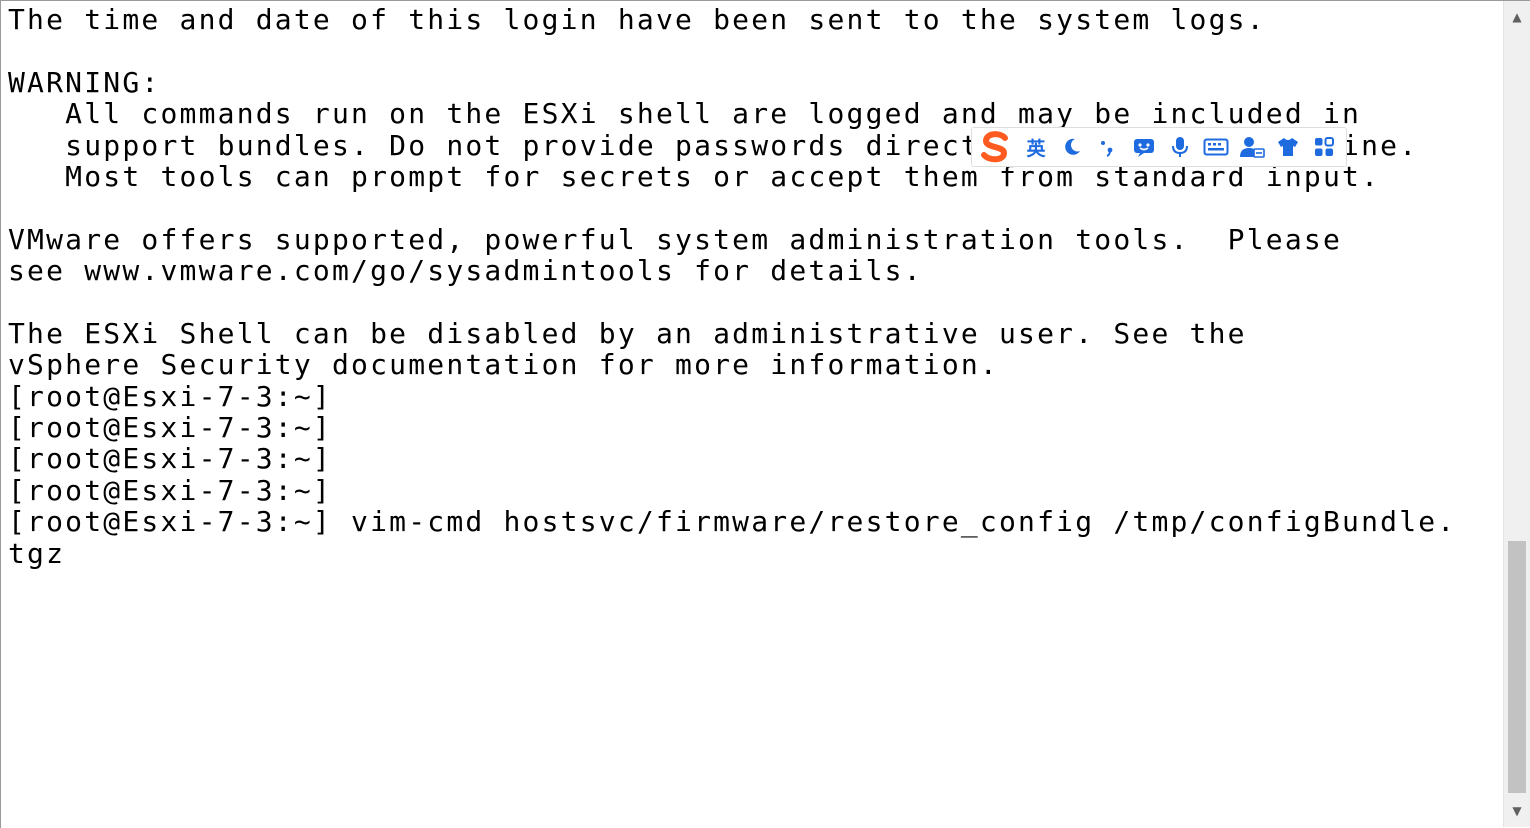  I want to click on punctuation-icon, so click(1108, 147).